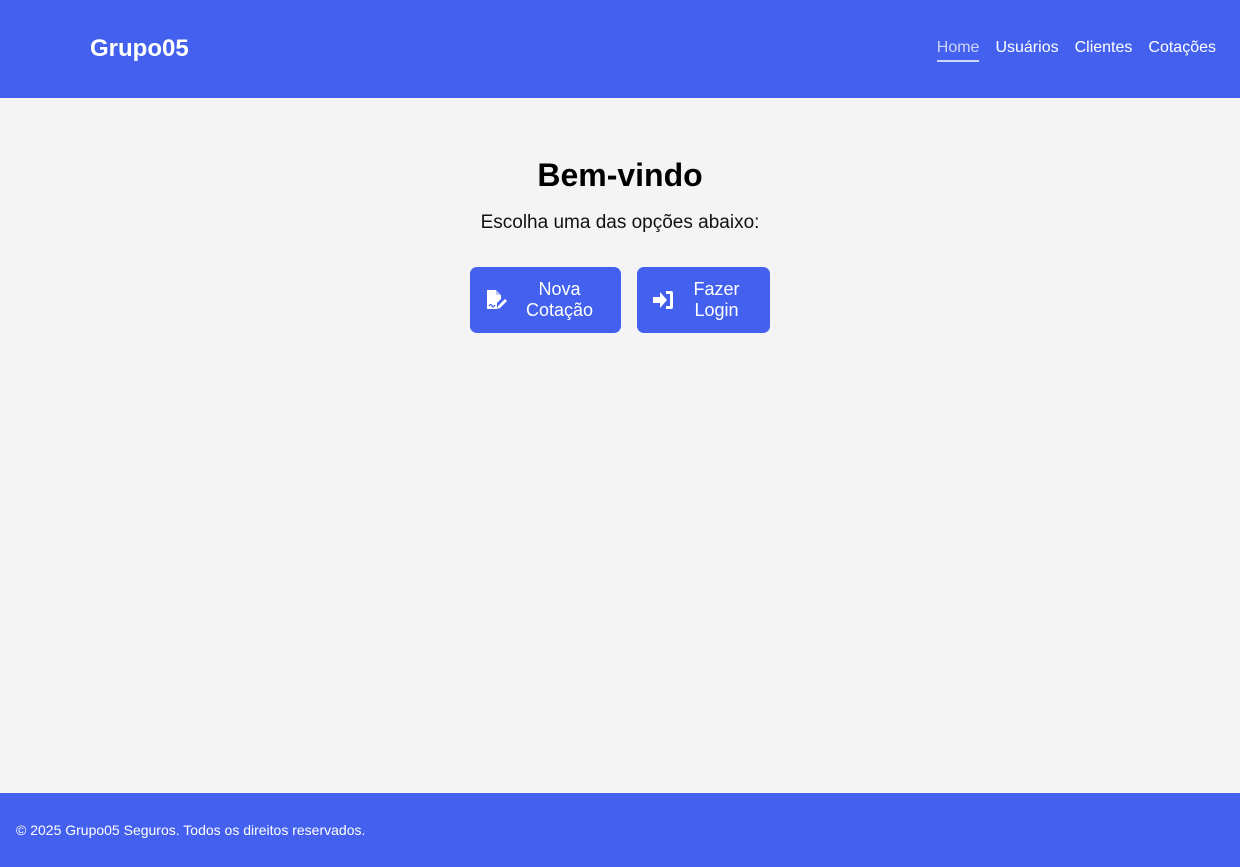 This screenshot has width=1240, height=867. Describe the element at coordinates (1182, 50) in the screenshot. I see `nav-link-cotacoes: Cotações` at that location.